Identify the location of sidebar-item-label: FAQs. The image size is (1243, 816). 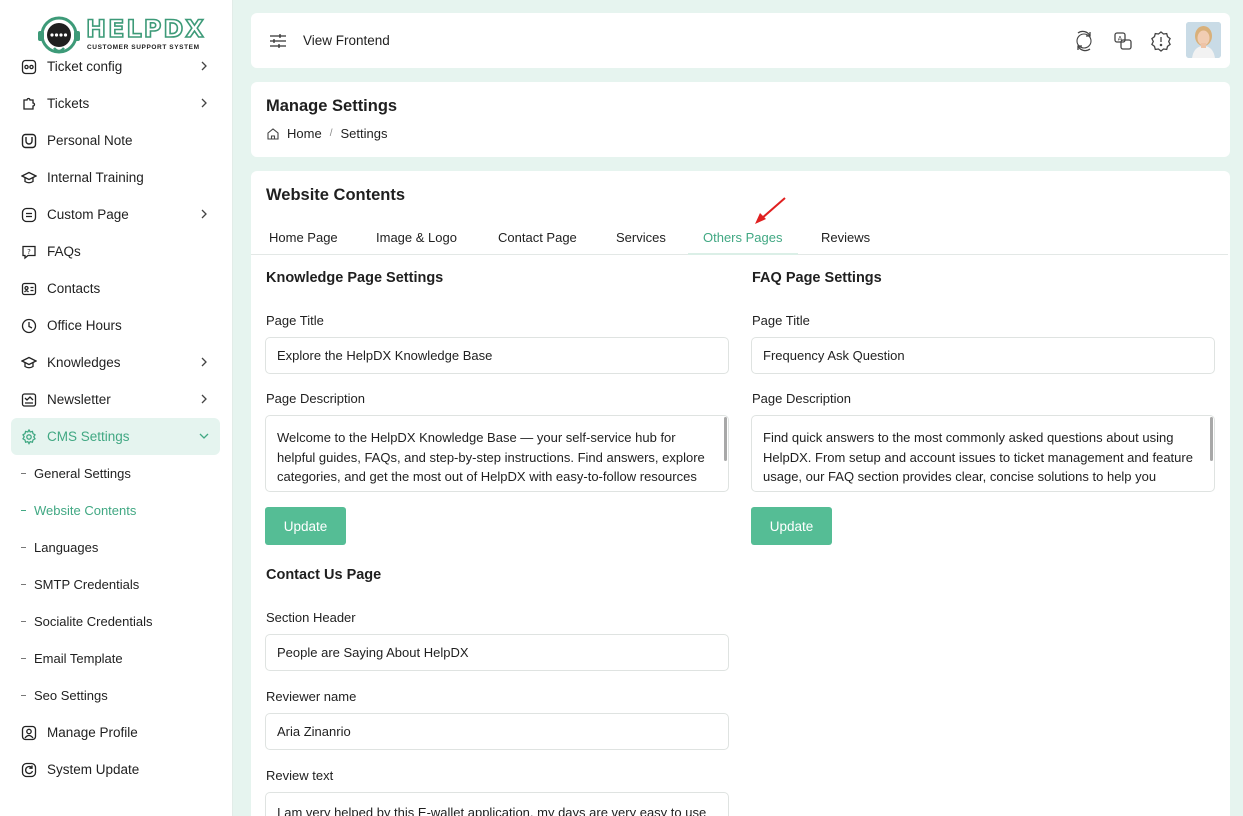
(64, 251).